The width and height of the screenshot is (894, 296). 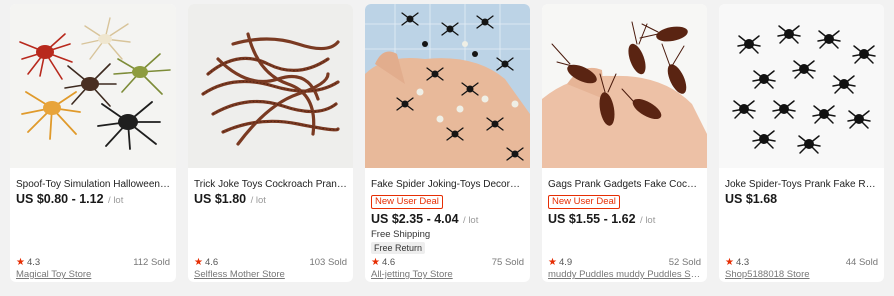 I want to click on toy-spiders-image, so click(x=93, y=86).